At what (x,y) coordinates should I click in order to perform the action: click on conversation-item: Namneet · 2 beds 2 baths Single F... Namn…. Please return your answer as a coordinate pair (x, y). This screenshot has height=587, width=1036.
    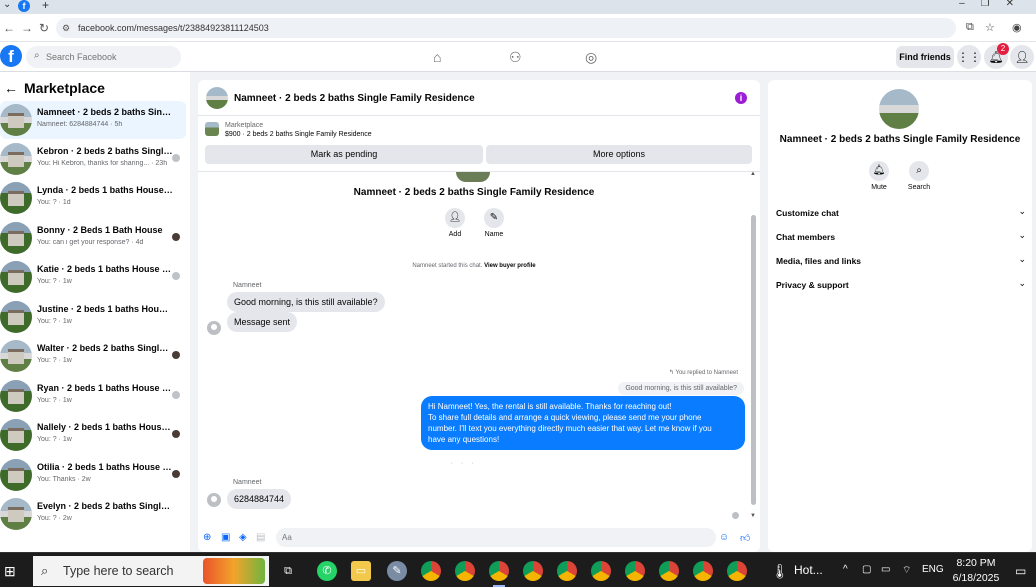
    Looking at the image, I should click on (93, 120).